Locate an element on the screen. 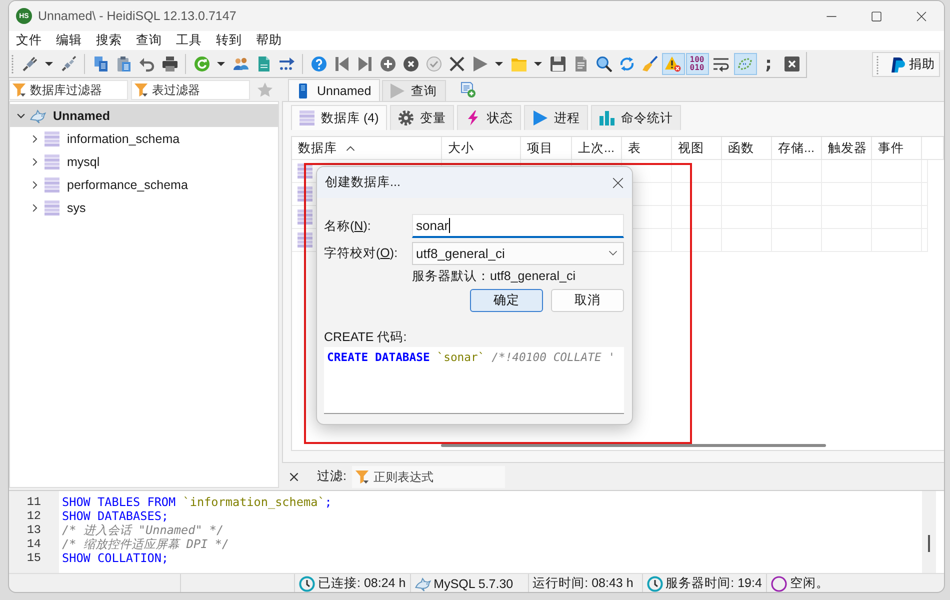 This screenshot has height=600, width=950. skip-back-icon is located at coordinates (342, 64).